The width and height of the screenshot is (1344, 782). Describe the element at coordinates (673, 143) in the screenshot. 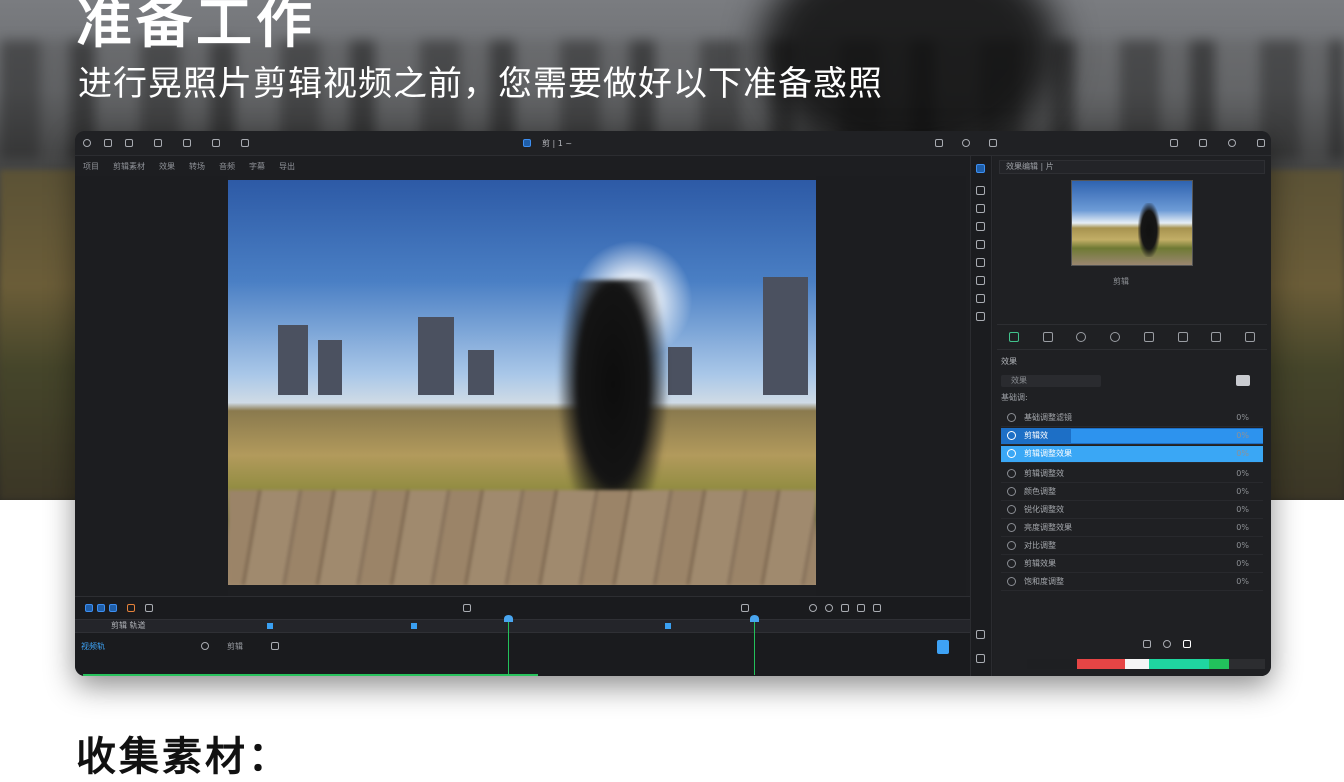

I see `top-toolbar: 剪 | 1 ~` at that location.